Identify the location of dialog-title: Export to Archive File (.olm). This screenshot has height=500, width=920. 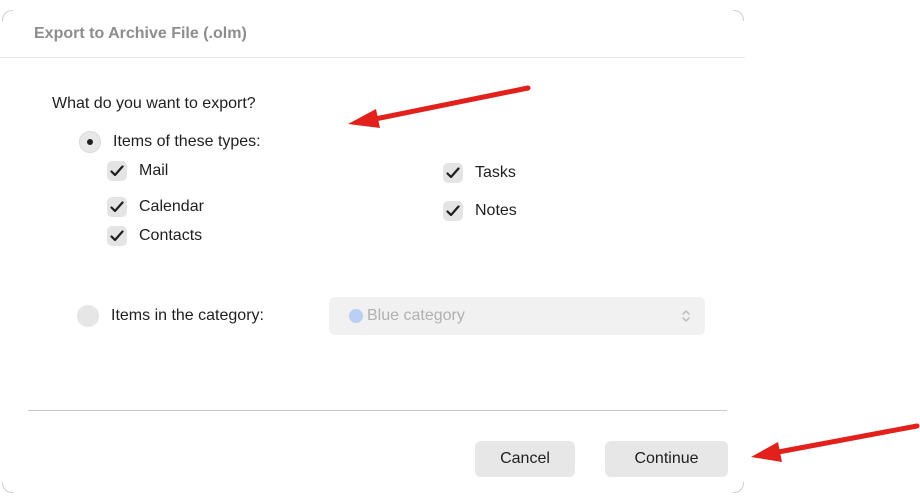
(140, 33).